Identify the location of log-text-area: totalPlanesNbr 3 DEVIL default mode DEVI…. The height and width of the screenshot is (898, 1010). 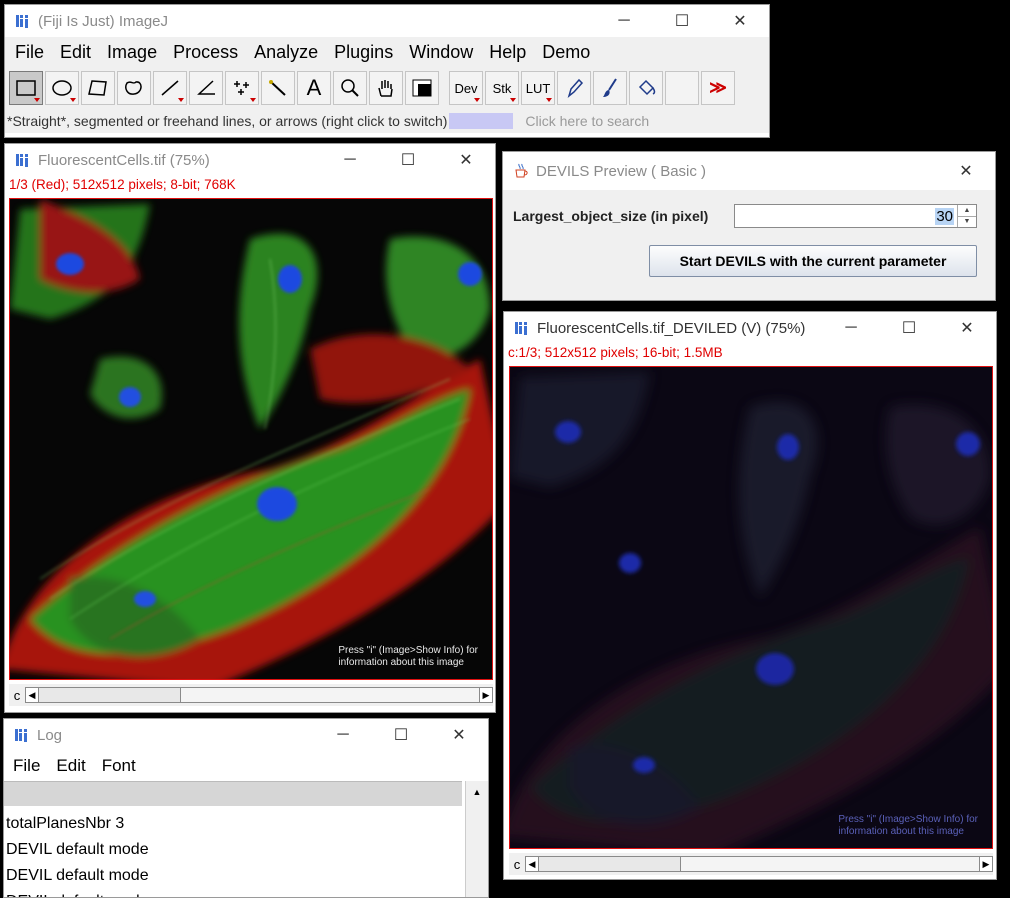
(77, 854).